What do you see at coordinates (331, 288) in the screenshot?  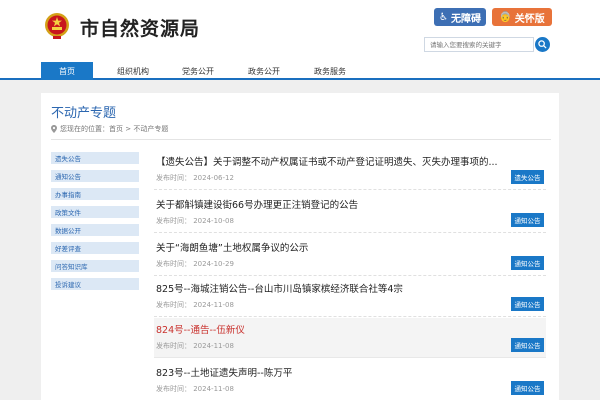 I see `list-item-title: 825号--海城注销公告--台山市川岛镇家槟经济联合社等4宗` at bounding box center [331, 288].